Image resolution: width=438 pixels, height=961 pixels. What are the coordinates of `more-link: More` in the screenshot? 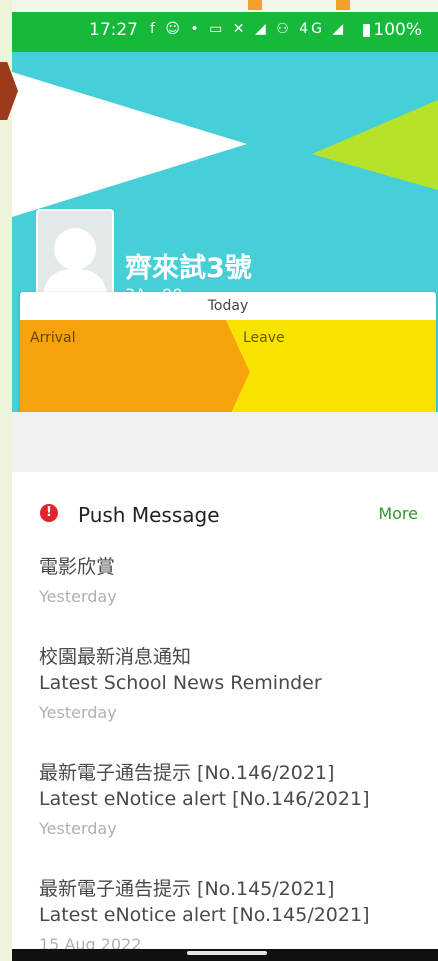 It's located at (398, 513).